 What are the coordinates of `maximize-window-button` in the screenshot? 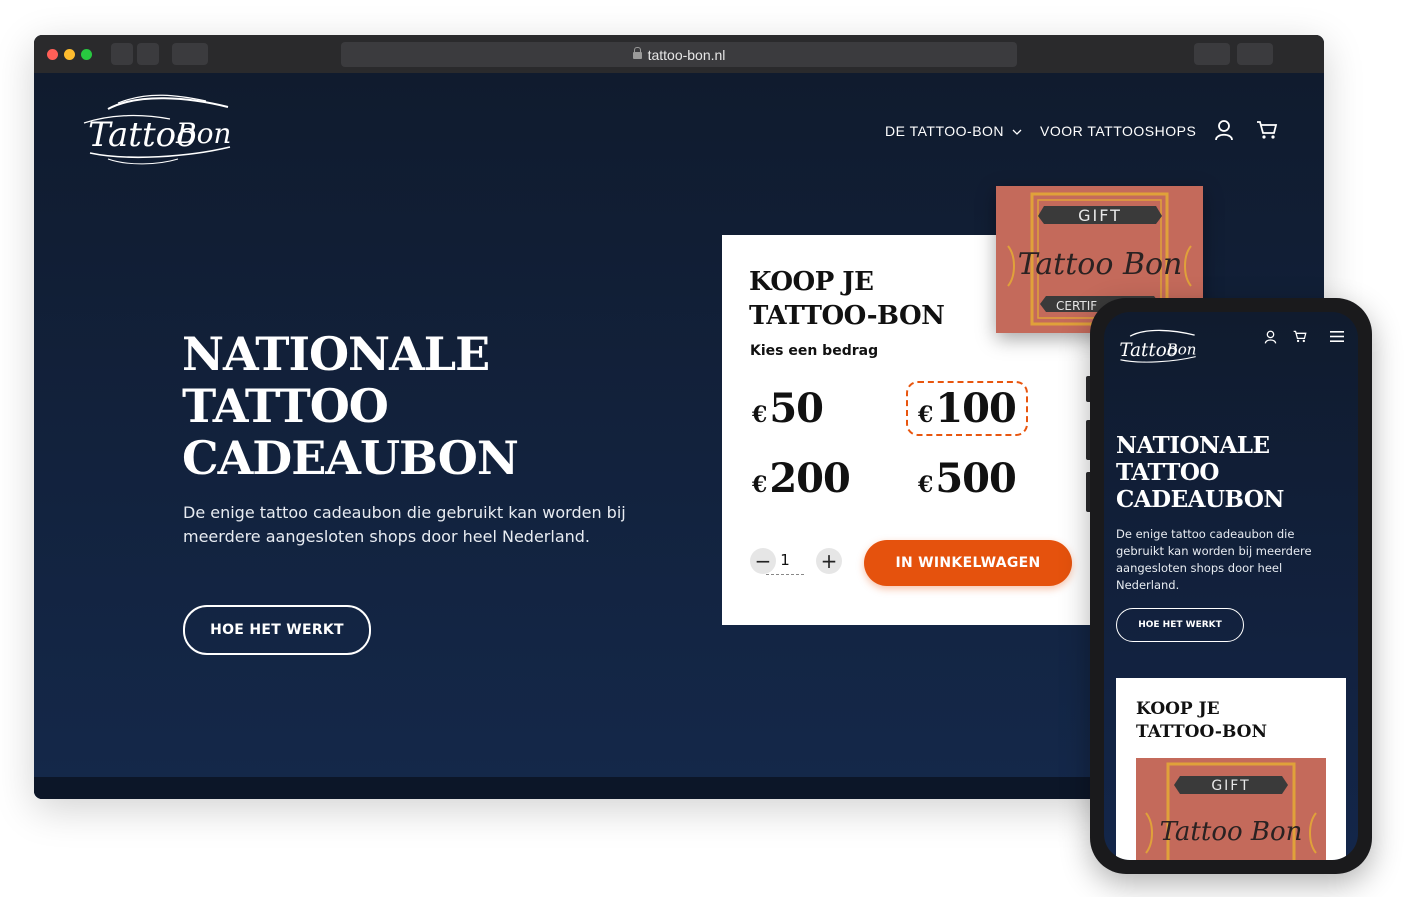 It's located at (86, 54).